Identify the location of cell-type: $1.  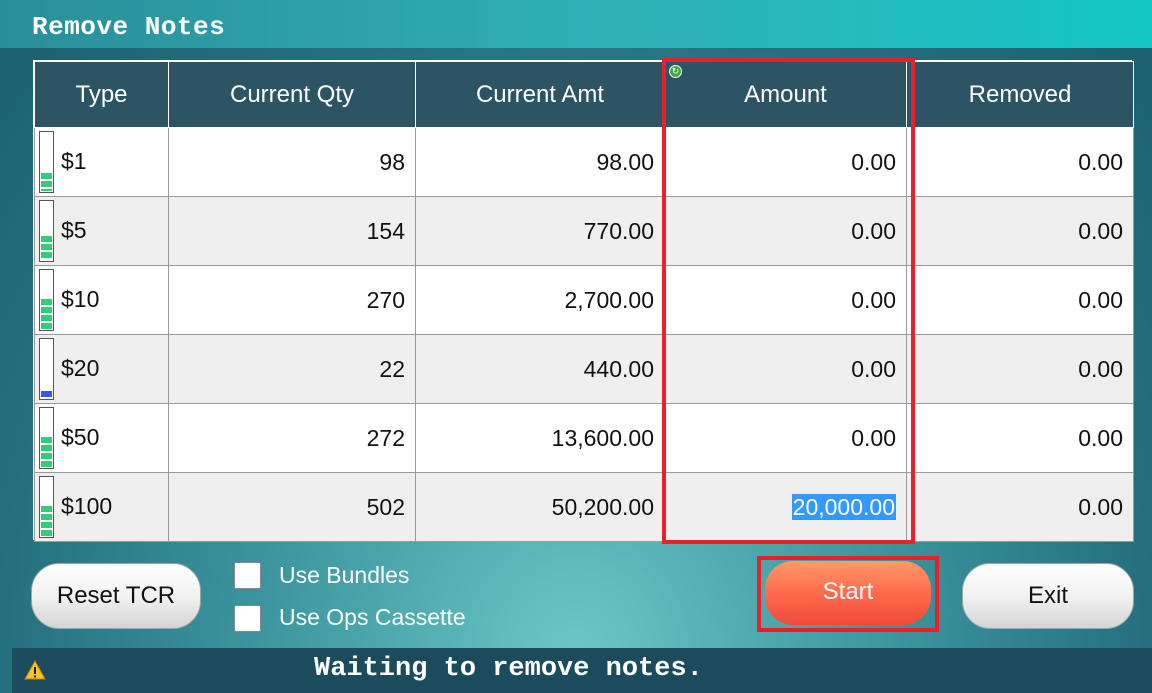
(101, 162).